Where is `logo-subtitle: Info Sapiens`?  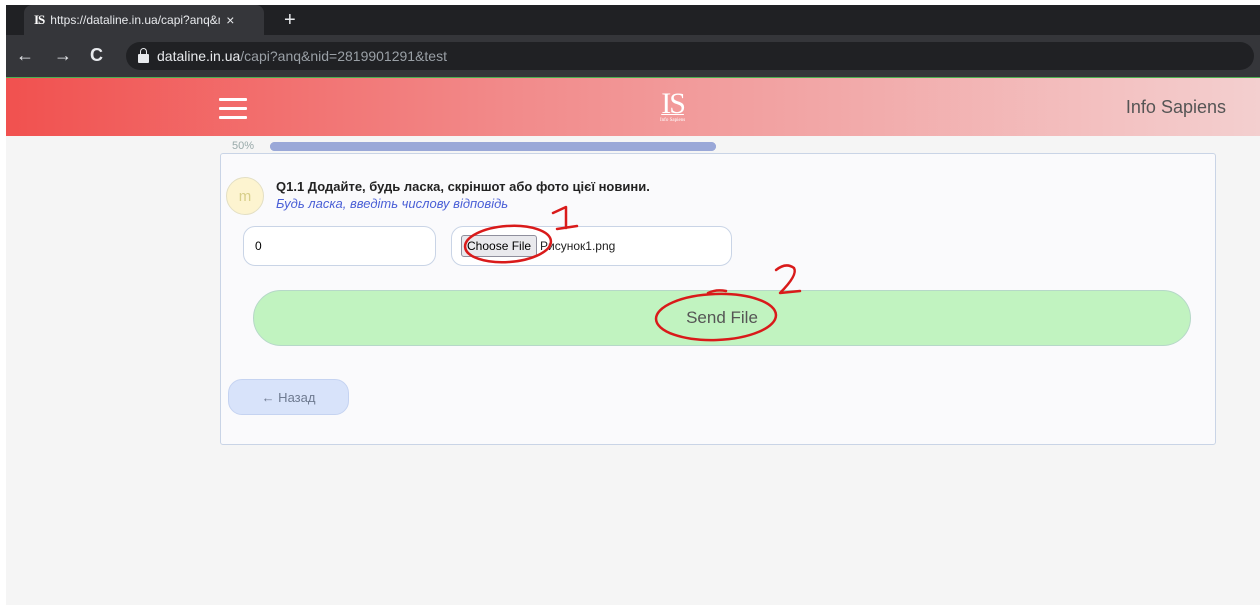
logo-subtitle: Info Sapiens is located at coordinates (673, 120).